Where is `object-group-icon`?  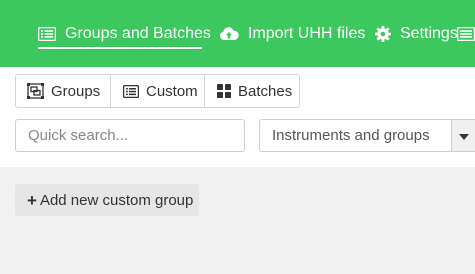 object-group-icon is located at coordinates (35, 91).